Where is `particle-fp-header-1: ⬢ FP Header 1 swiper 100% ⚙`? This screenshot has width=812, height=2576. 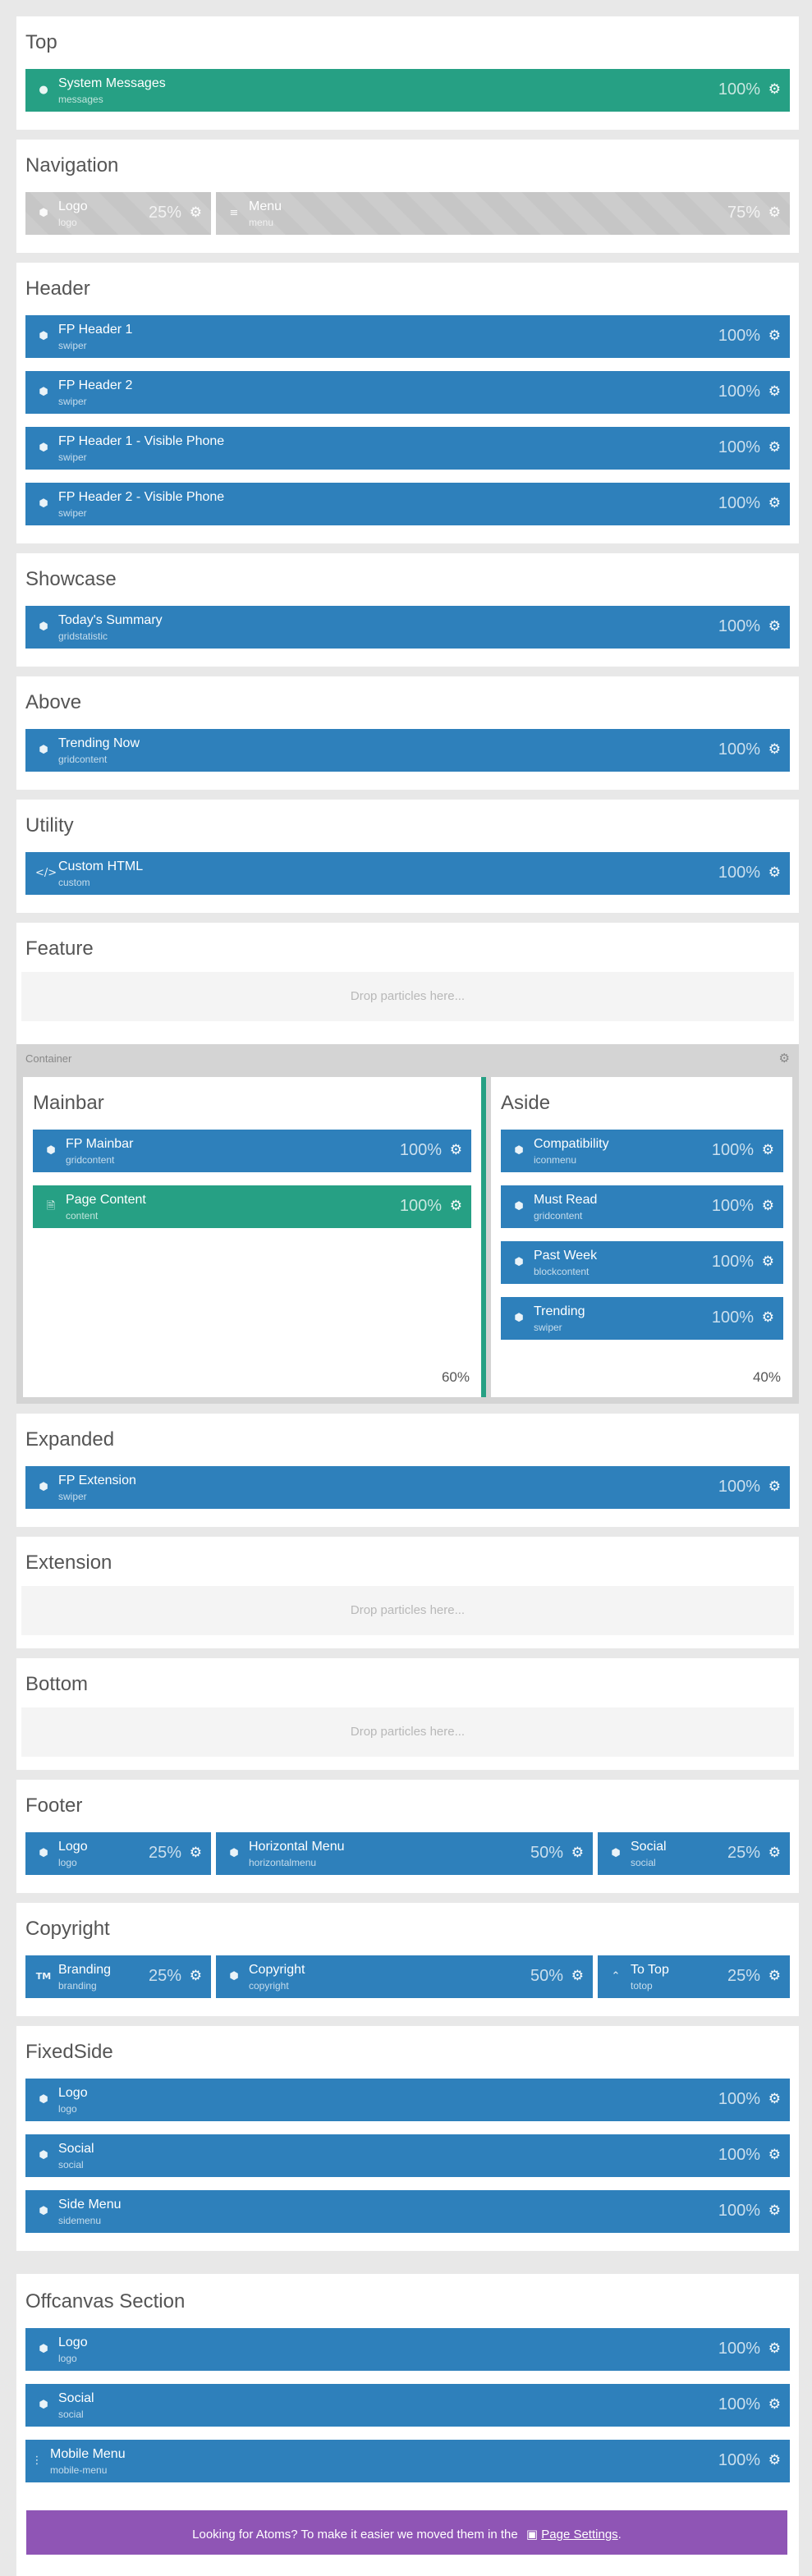
particle-fp-header-1: ⬢ FP Header 1 swiper 100% ⚙ is located at coordinates (407, 337).